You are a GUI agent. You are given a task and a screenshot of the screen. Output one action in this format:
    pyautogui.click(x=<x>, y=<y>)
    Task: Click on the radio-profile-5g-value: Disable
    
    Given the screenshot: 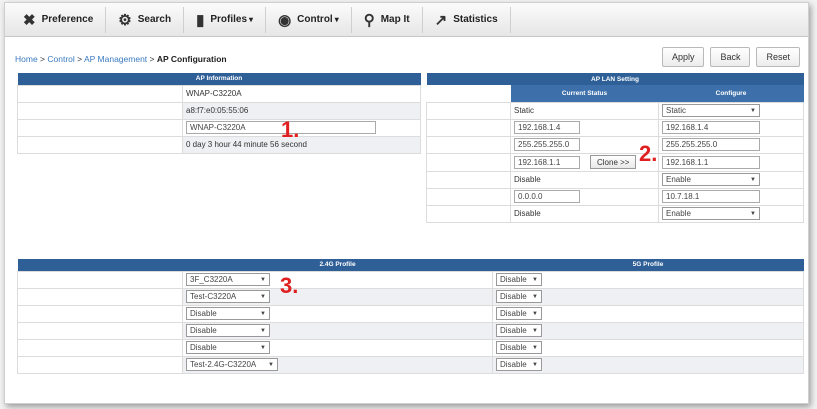 What is the action you would take?
    pyautogui.click(x=513, y=364)
    